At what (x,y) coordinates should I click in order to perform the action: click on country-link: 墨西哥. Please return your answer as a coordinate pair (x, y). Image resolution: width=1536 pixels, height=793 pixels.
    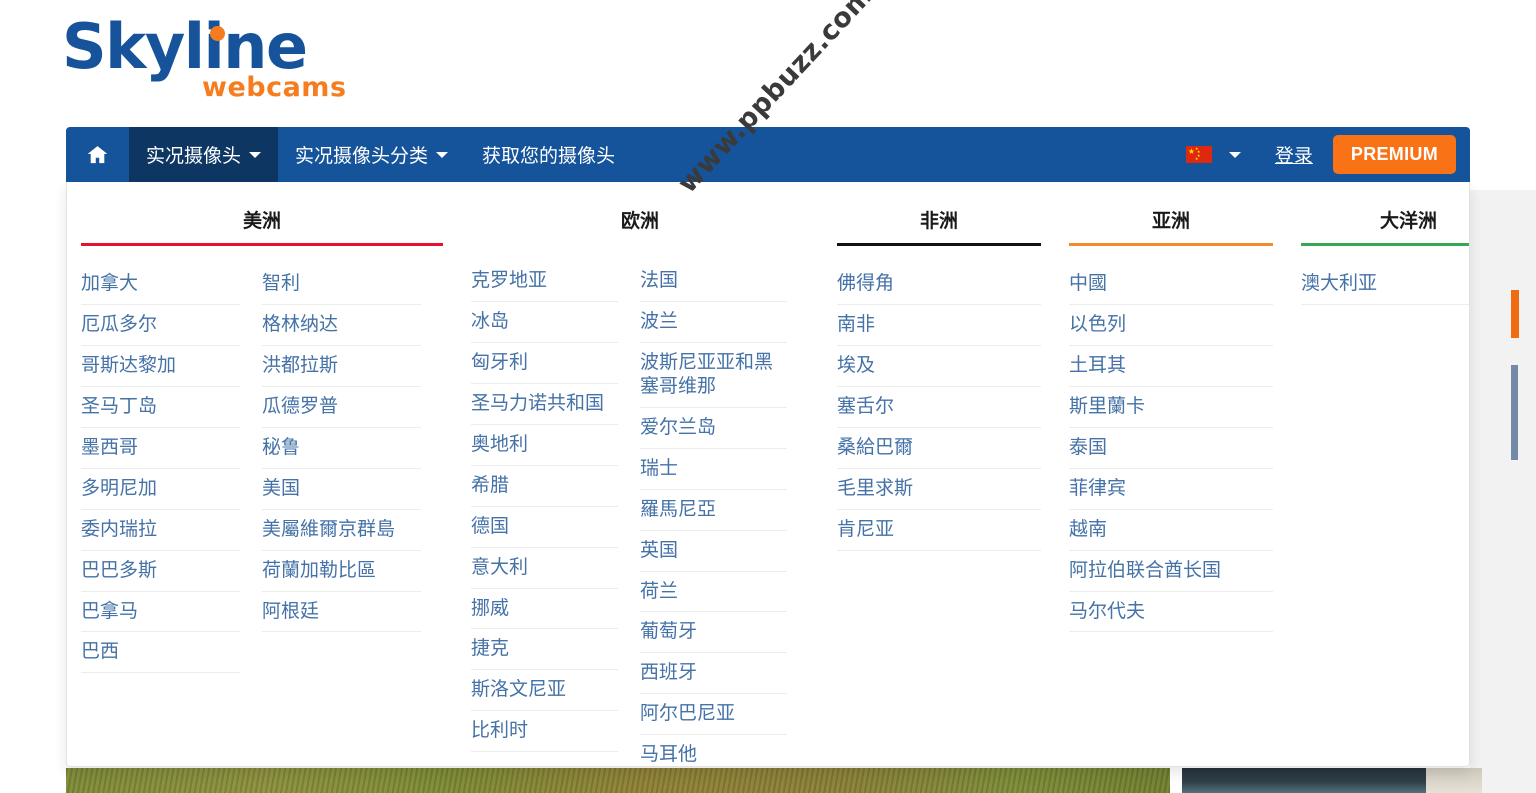
    Looking at the image, I should click on (160, 448).